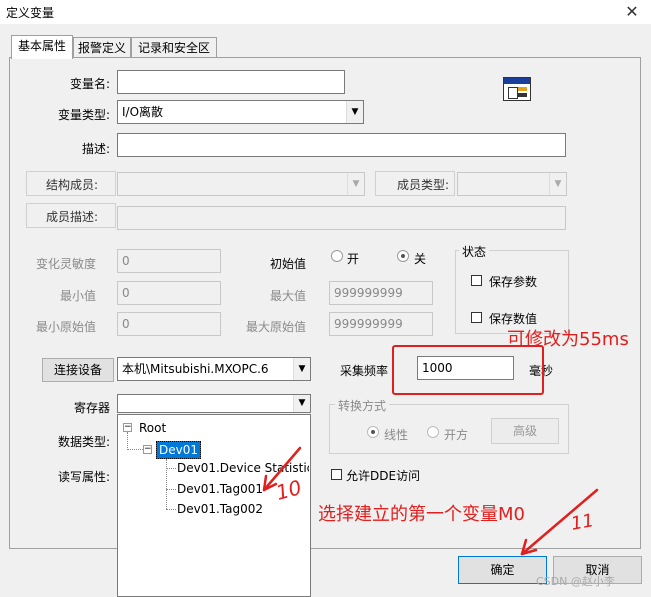 The width and height of the screenshot is (651, 597). What do you see at coordinates (282, 469) in the screenshot?
I see `arrow-to-tag001` at bounding box center [282, 469].